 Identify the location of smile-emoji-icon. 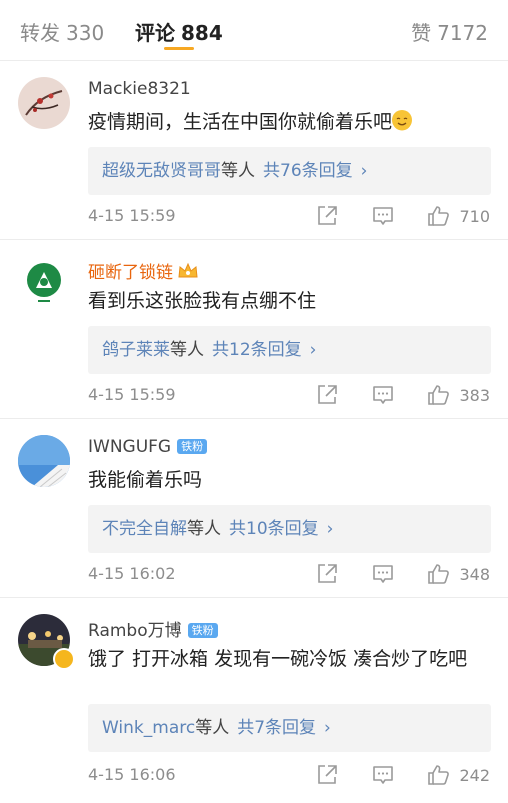
(402, 120).